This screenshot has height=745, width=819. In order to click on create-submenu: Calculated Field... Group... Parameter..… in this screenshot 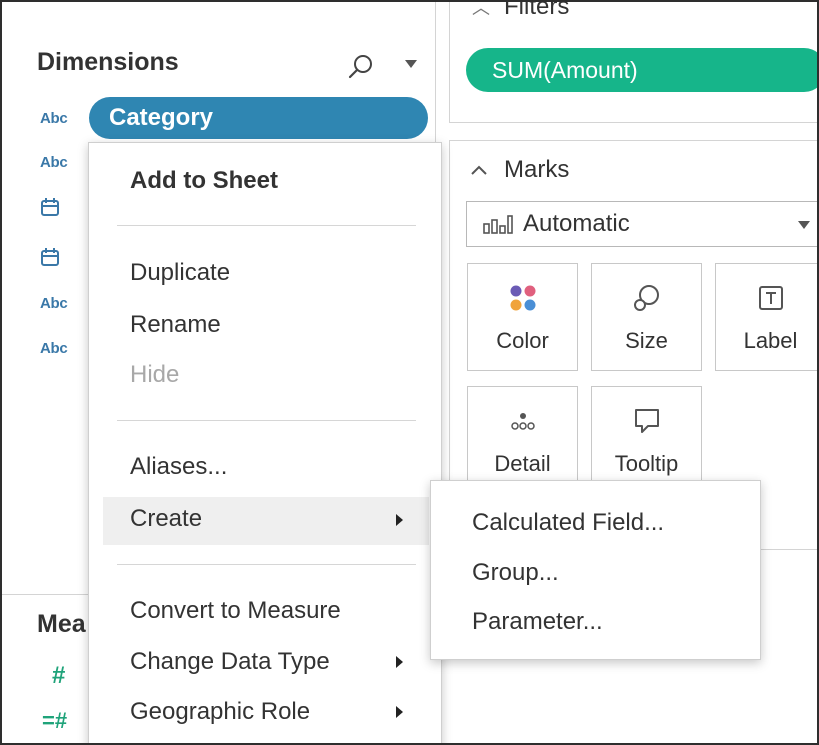, I will do `click(595, 570)`.